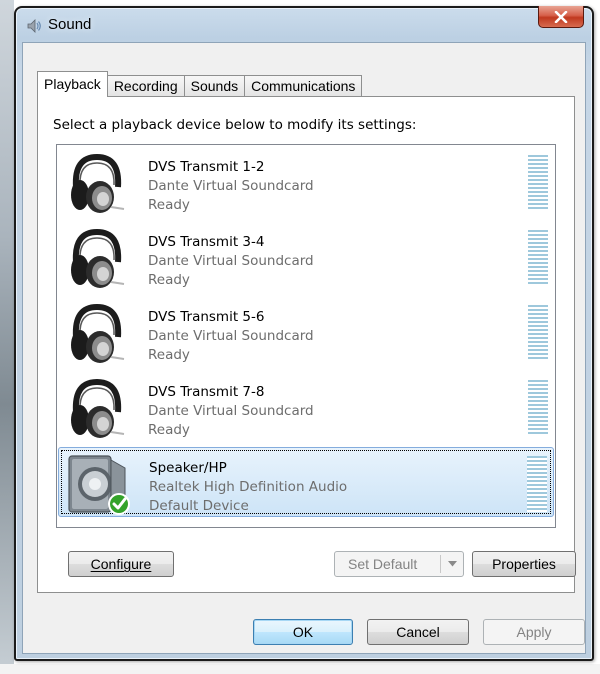  I want to click on apply-button: Apply, so click(534, 632).